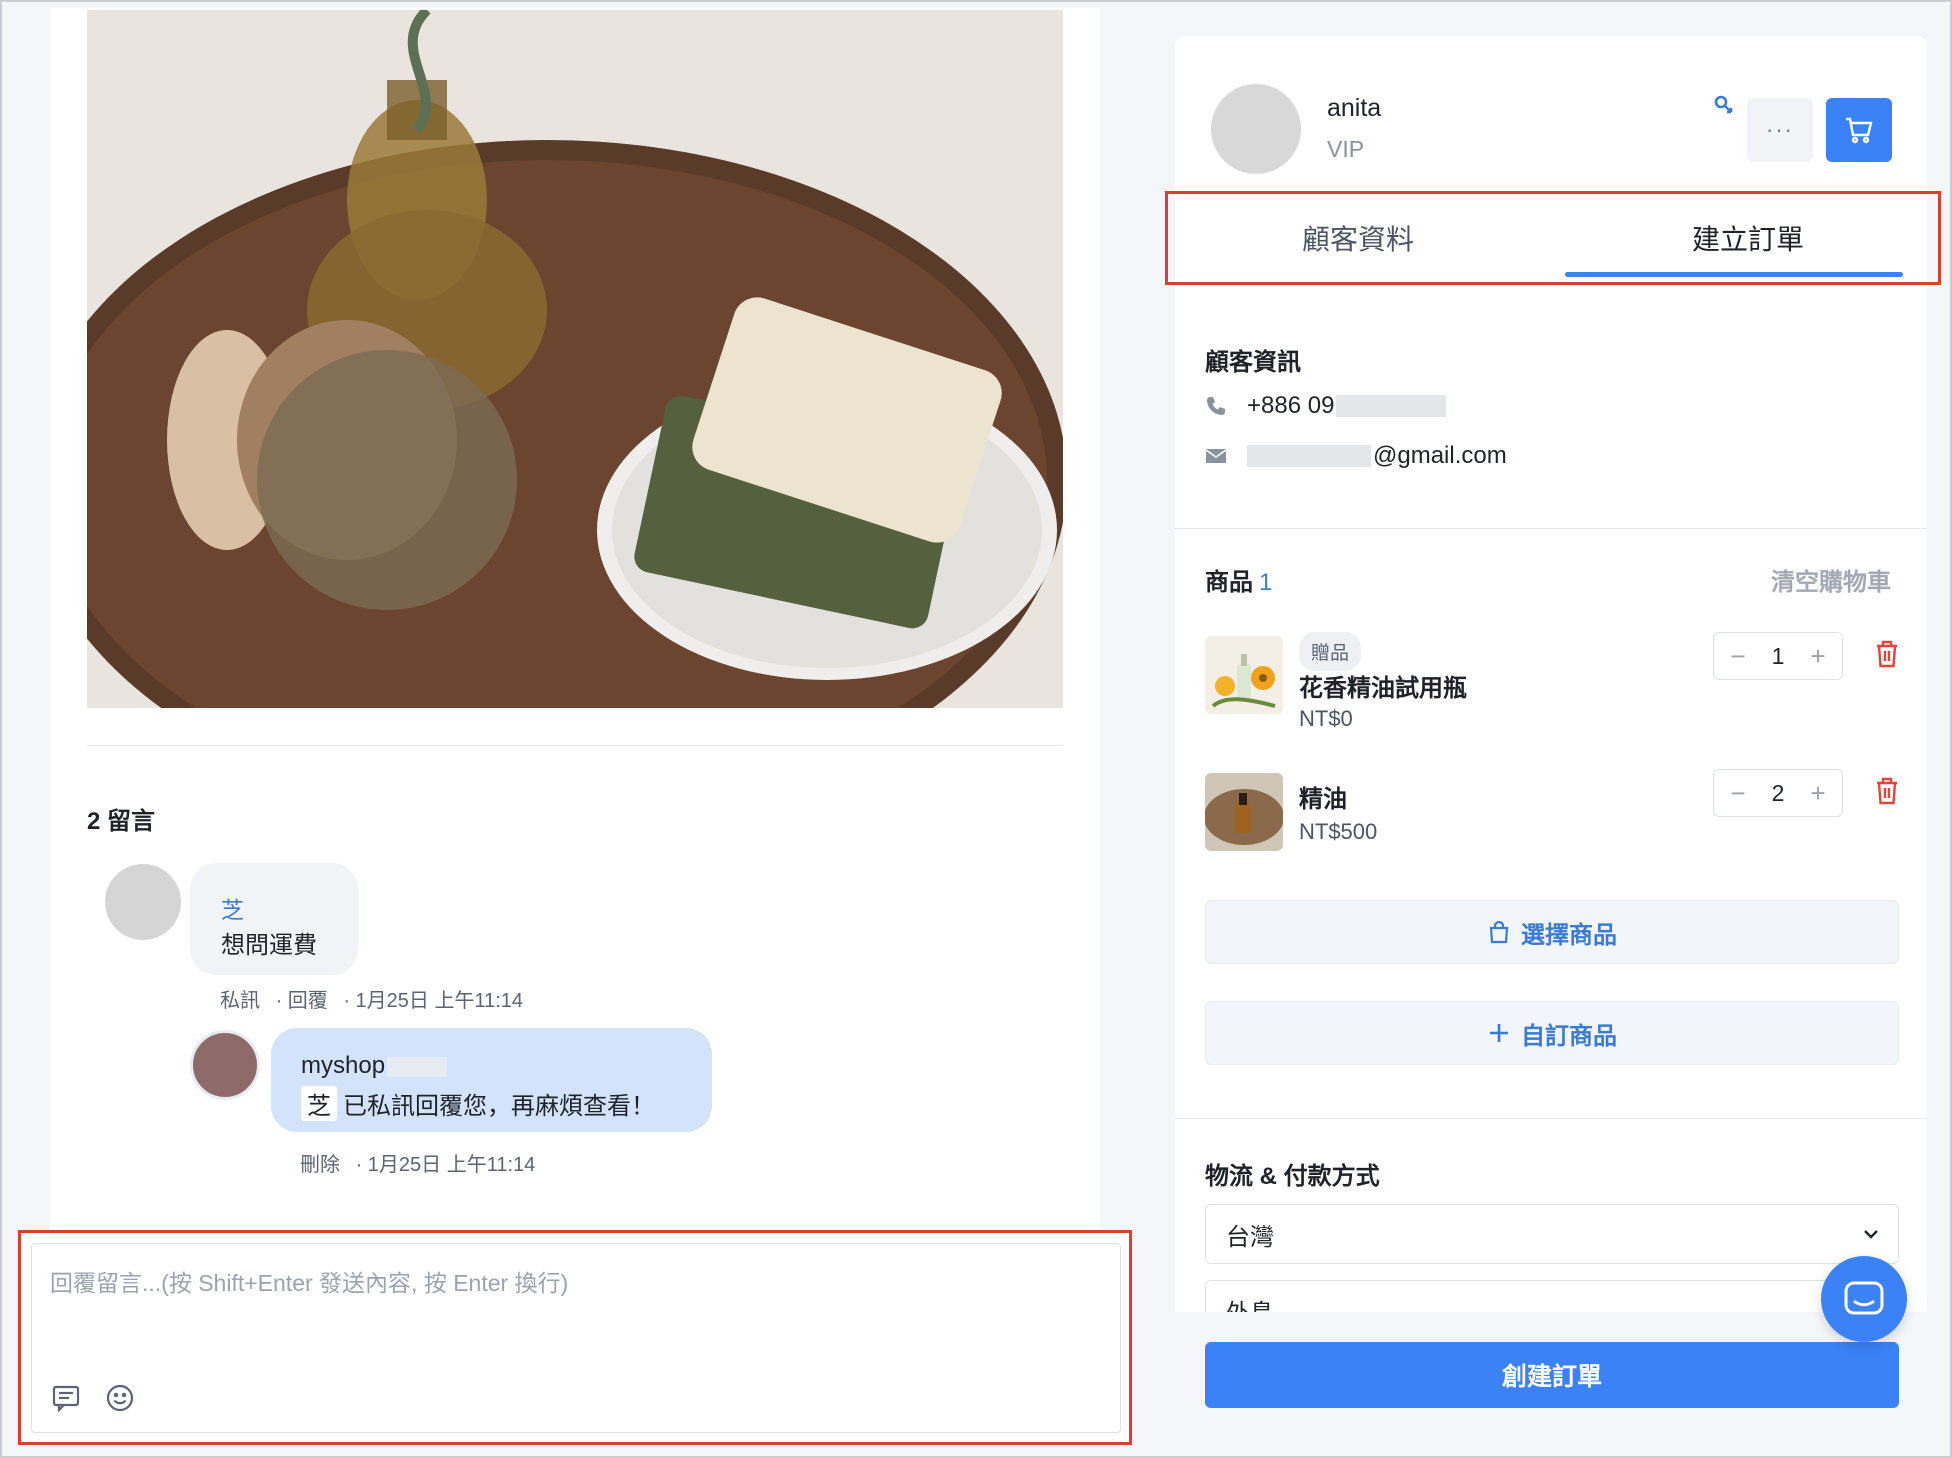  What do you see at coordinates (1291, 405) in the screenshot?
I see `phone-number: +886 09` at bounding box center [1291, 405].